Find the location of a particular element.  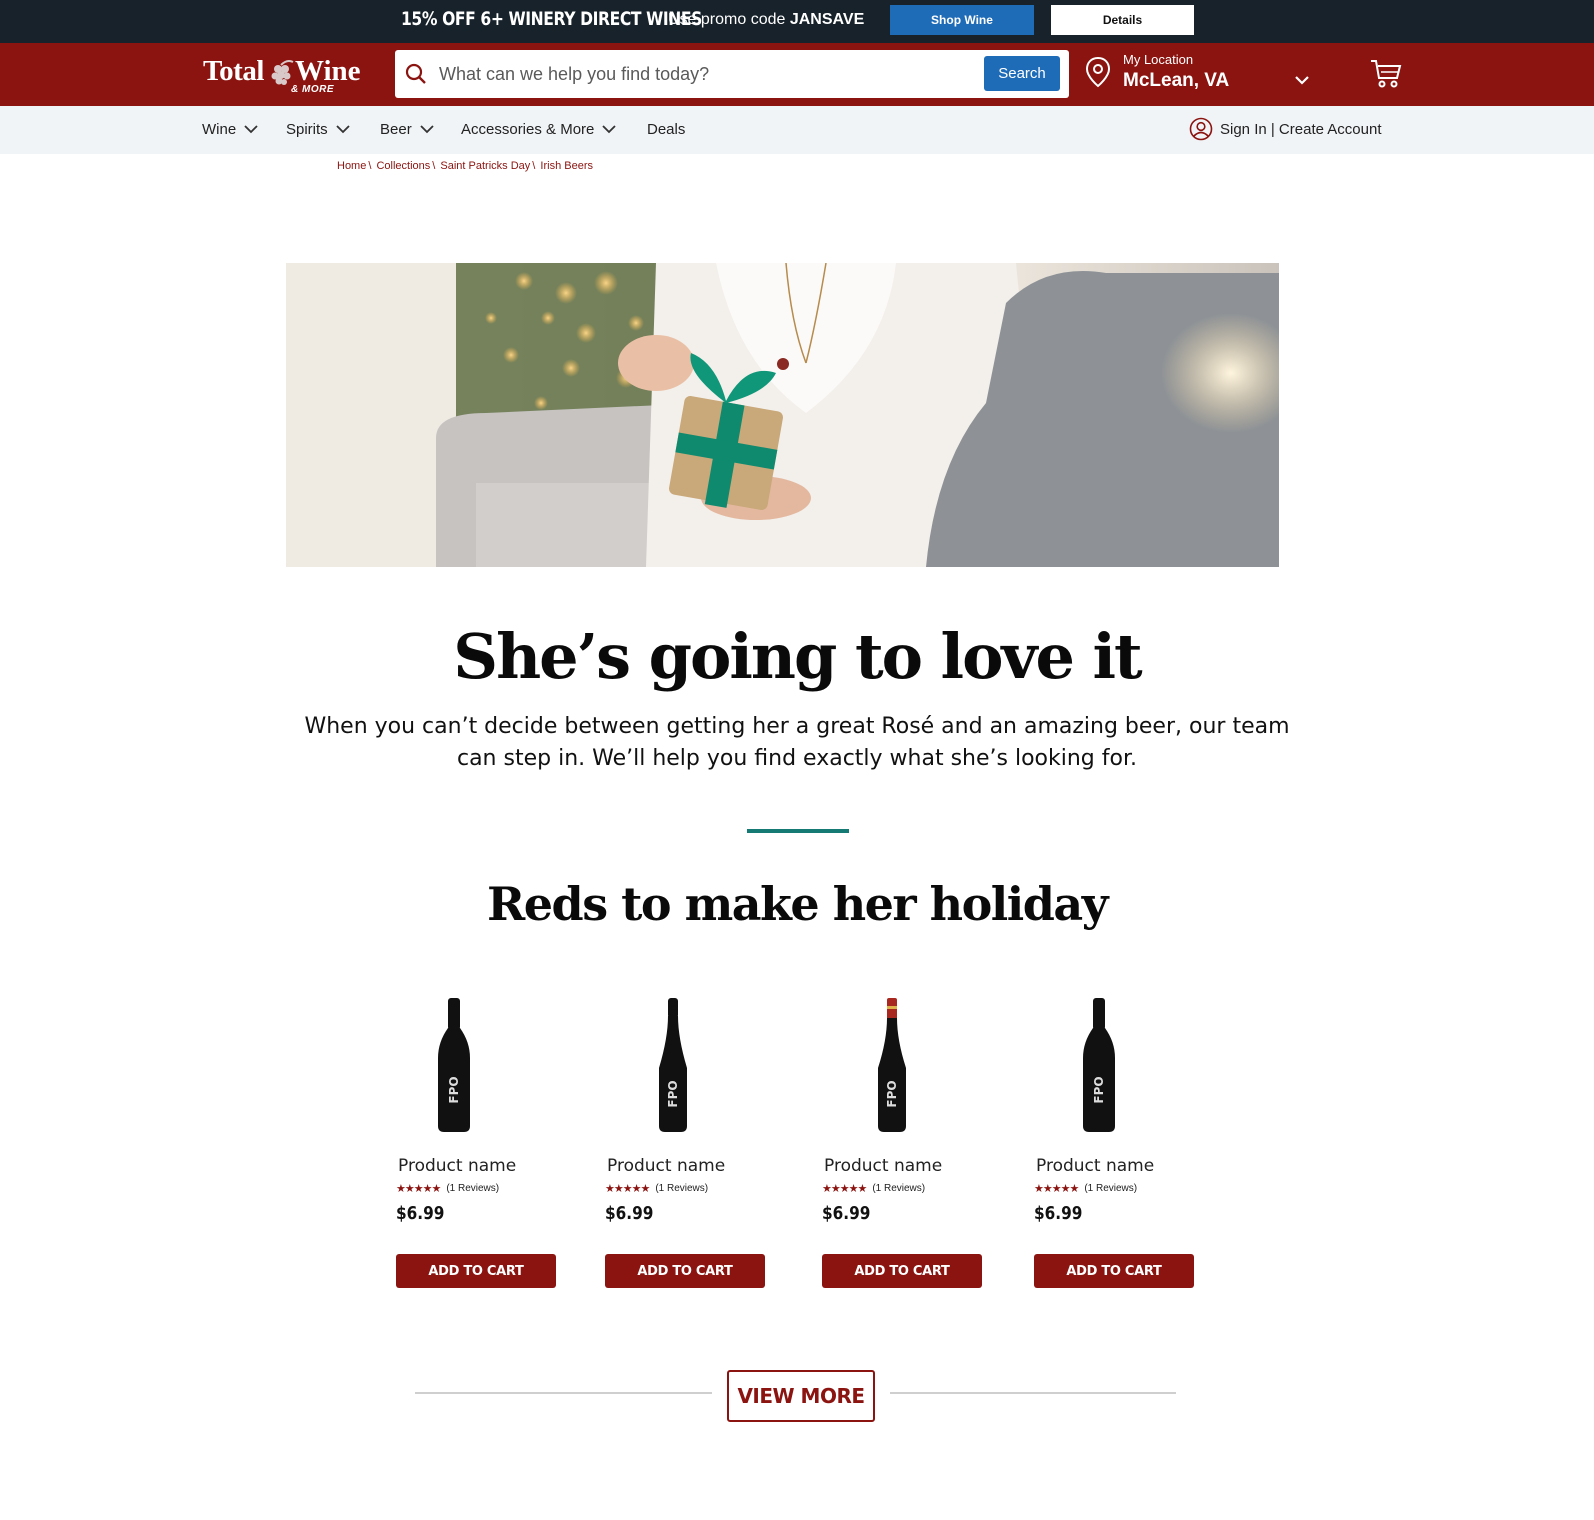

view-more-button: VIEW MORE is located at coordinates (801, 1396).